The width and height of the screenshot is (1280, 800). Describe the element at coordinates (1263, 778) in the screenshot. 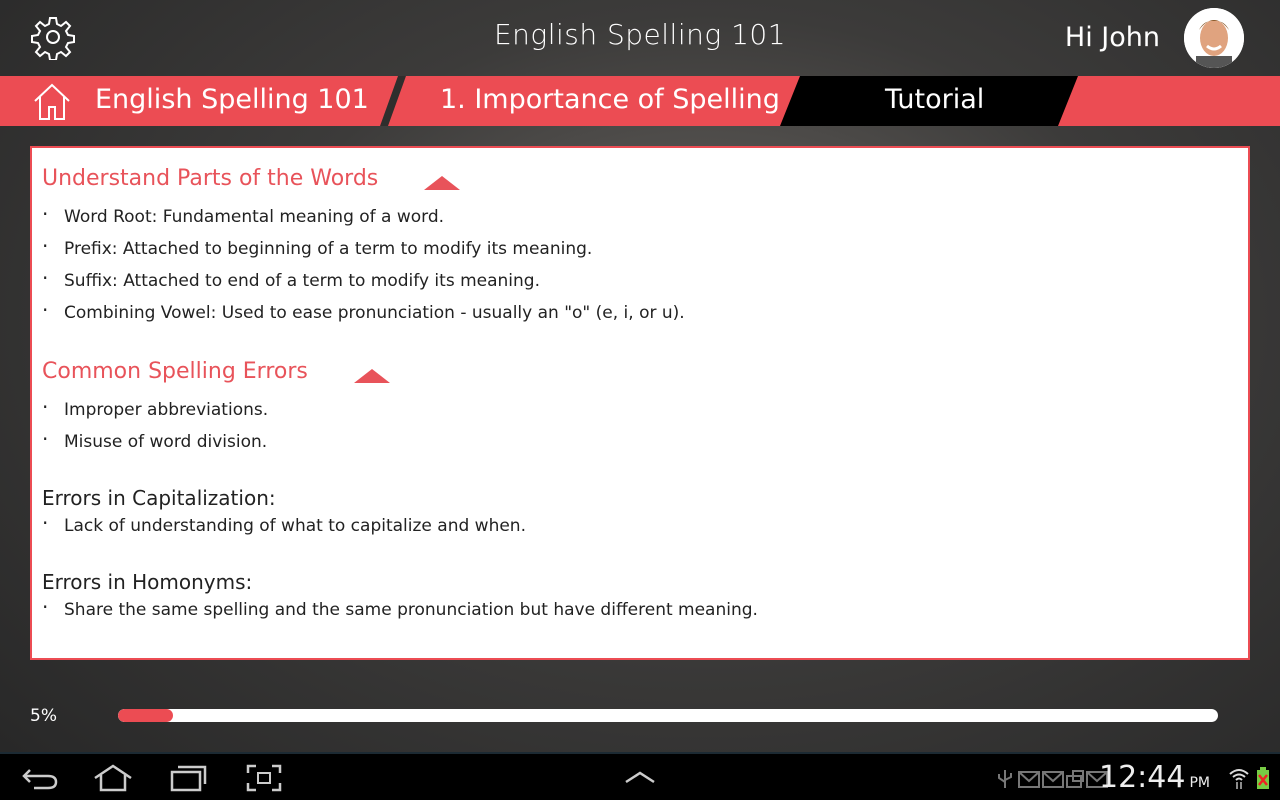

I see `battery-icon` at that location.